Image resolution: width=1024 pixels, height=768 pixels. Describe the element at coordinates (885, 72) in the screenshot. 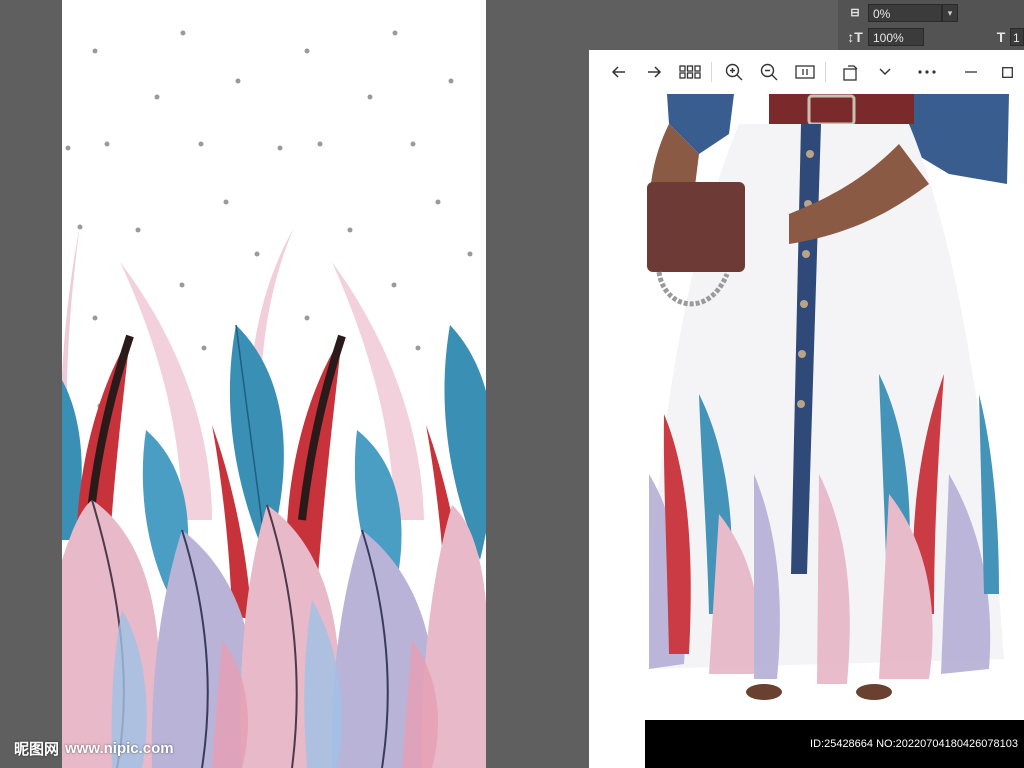

I see `chevron-down-icon` at that location.